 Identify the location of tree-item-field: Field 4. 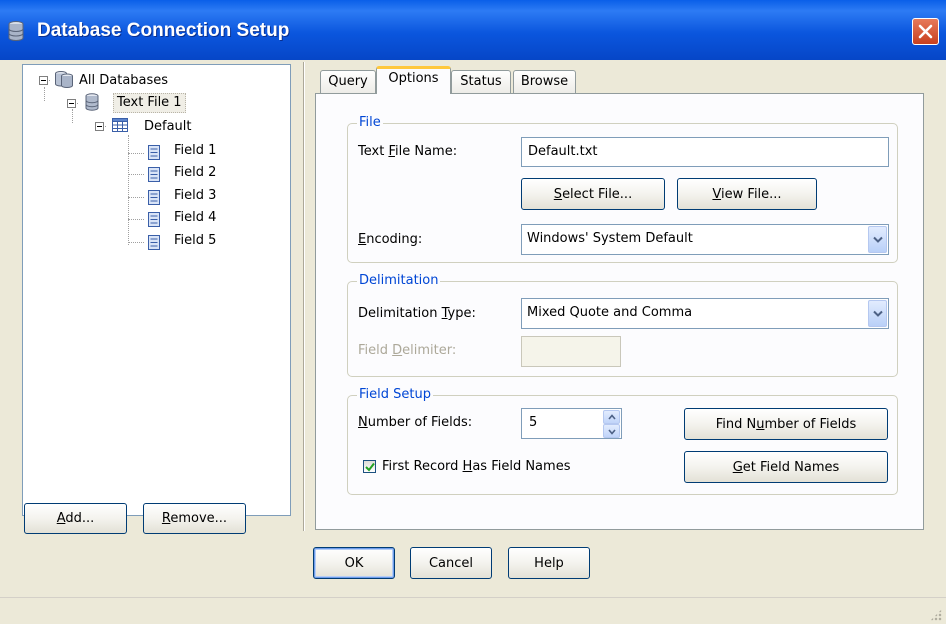
(195, 218).